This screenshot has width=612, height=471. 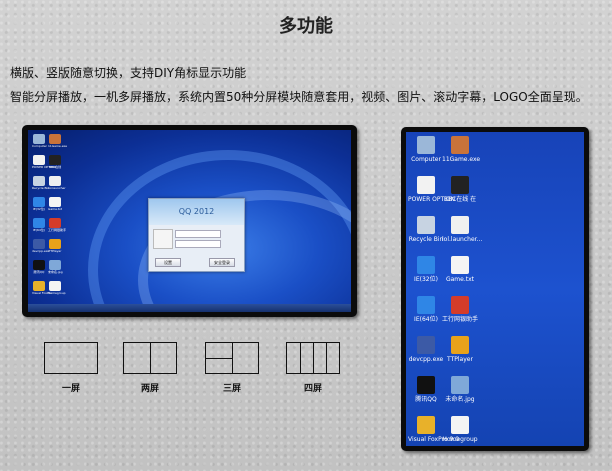 What do you see at coordinates (460, 439) in the screenshot?
I see `shortcut-label: Homegroup` at bounding box center [460, 439].